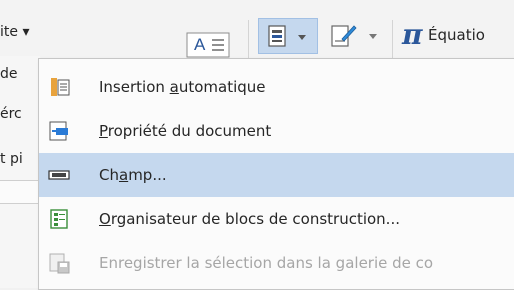 The image size is (514, 290). I want to click on text-box-caption: A, so click(200, 44).